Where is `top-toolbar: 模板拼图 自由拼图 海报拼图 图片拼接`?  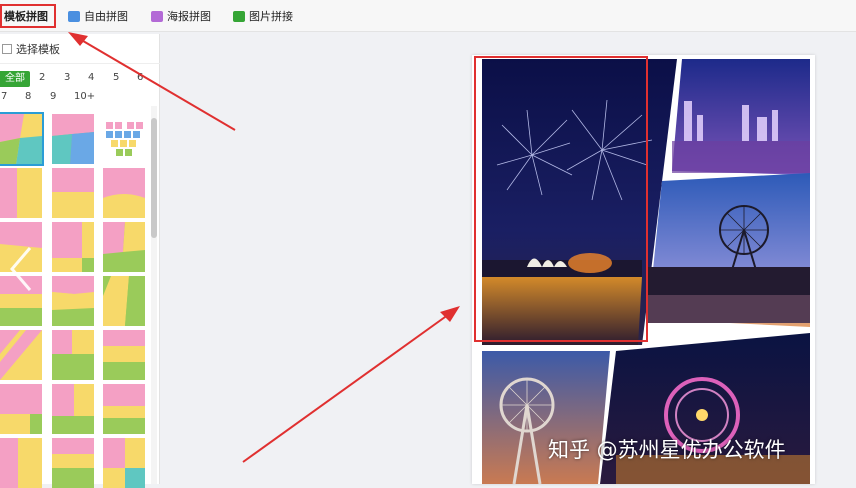
top-toolbar: 模板拼图 自由拼图 海报拼图 图片拼接 is located at coordinates (428, 16).